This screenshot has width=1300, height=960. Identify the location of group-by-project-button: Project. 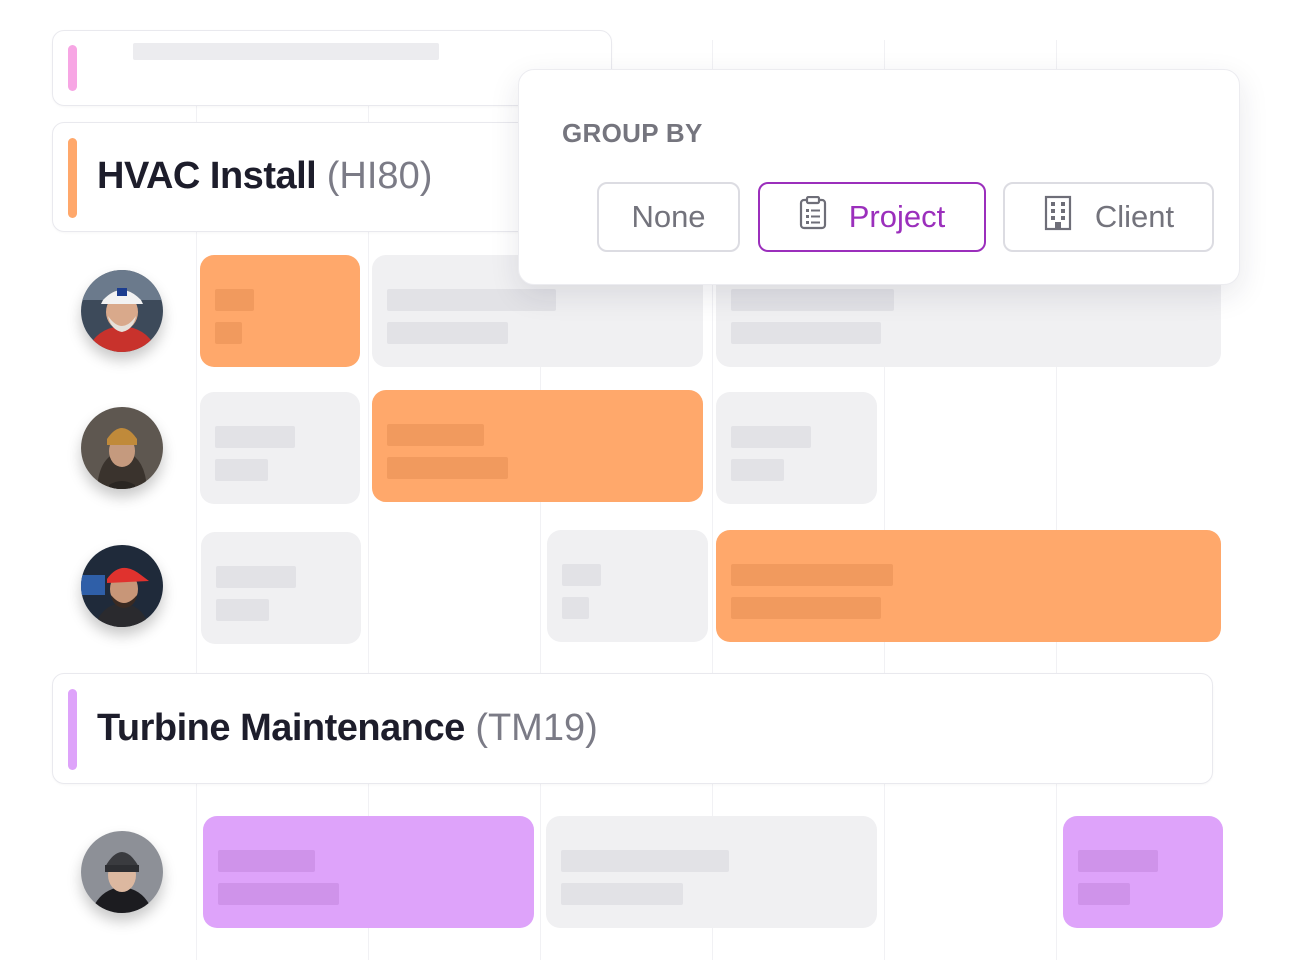
(872, 217).